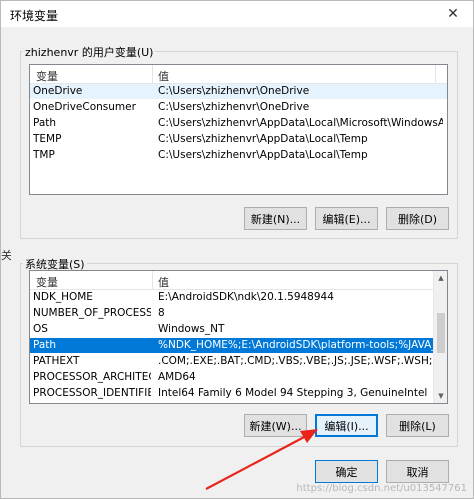 The image size is (474, 499). I want to click on system-col-variable: 变量, so click(47, 282).